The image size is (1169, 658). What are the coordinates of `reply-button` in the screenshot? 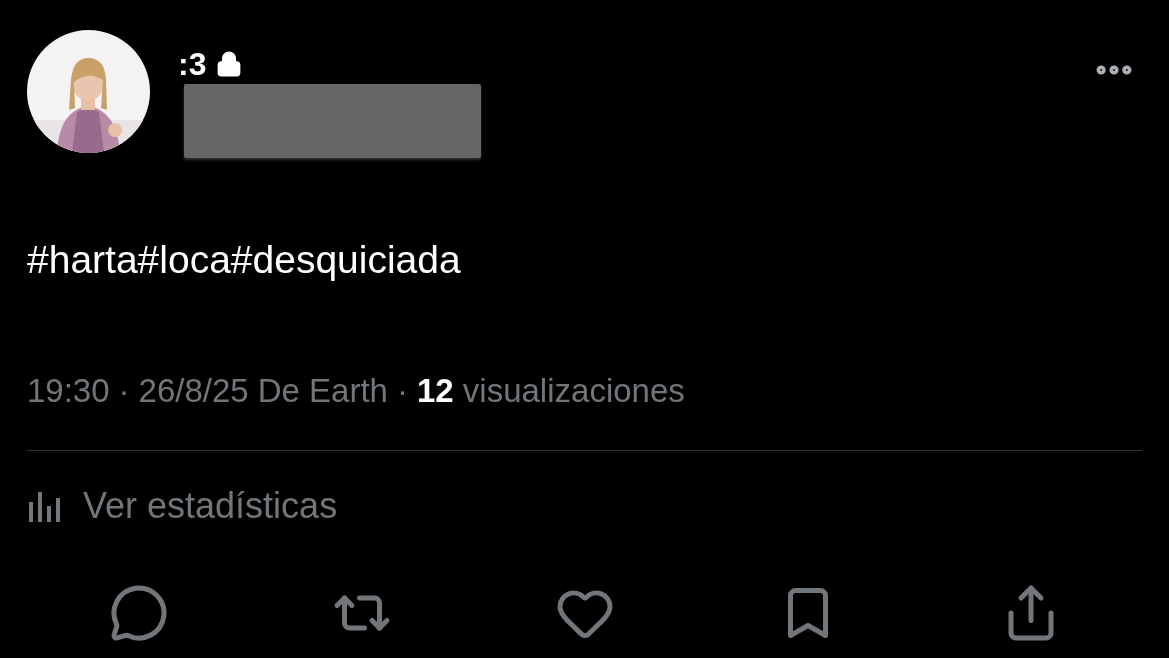 It's located at (139, 613).